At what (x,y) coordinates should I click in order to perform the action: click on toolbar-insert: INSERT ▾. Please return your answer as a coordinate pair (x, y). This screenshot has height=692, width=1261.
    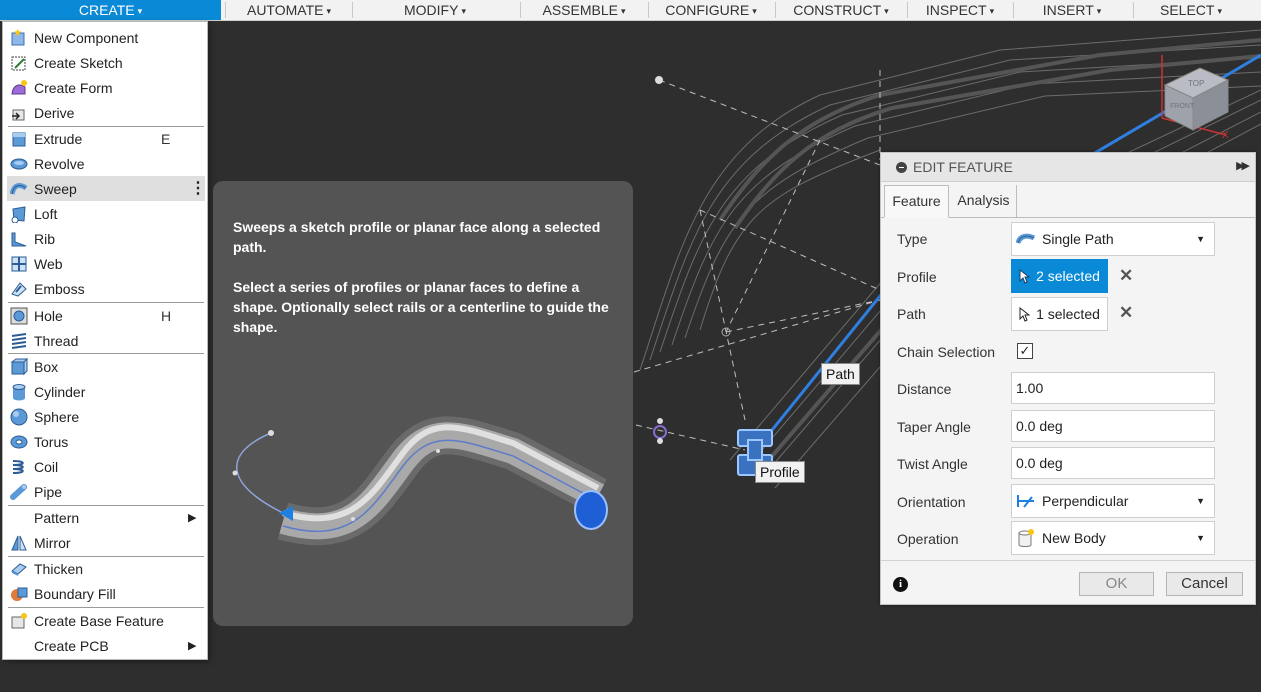
    Looking at the image, I should click on (1072, 10).